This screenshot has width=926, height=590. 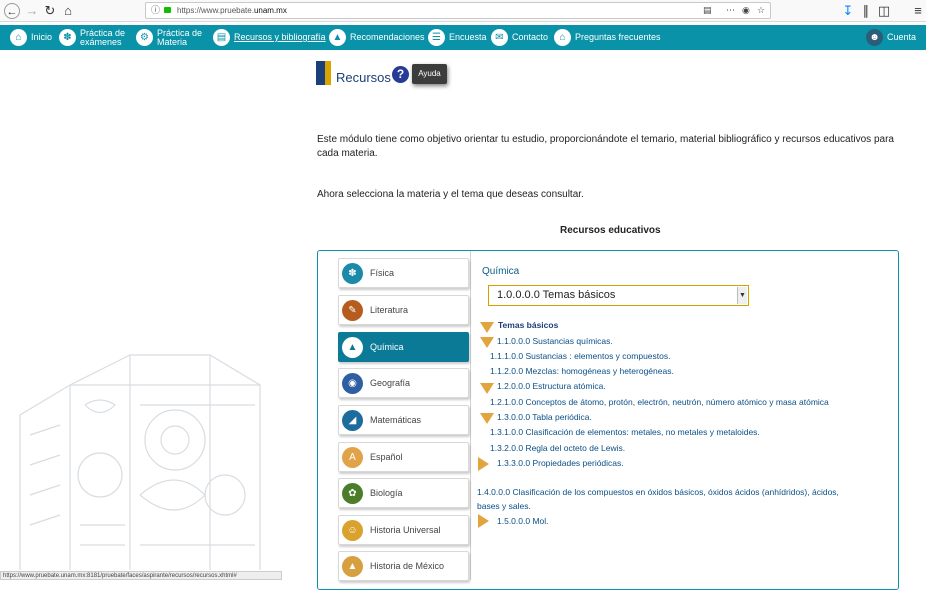 I want to click on subject-biologia: ✿ Biología, so click(x=403, y=493).